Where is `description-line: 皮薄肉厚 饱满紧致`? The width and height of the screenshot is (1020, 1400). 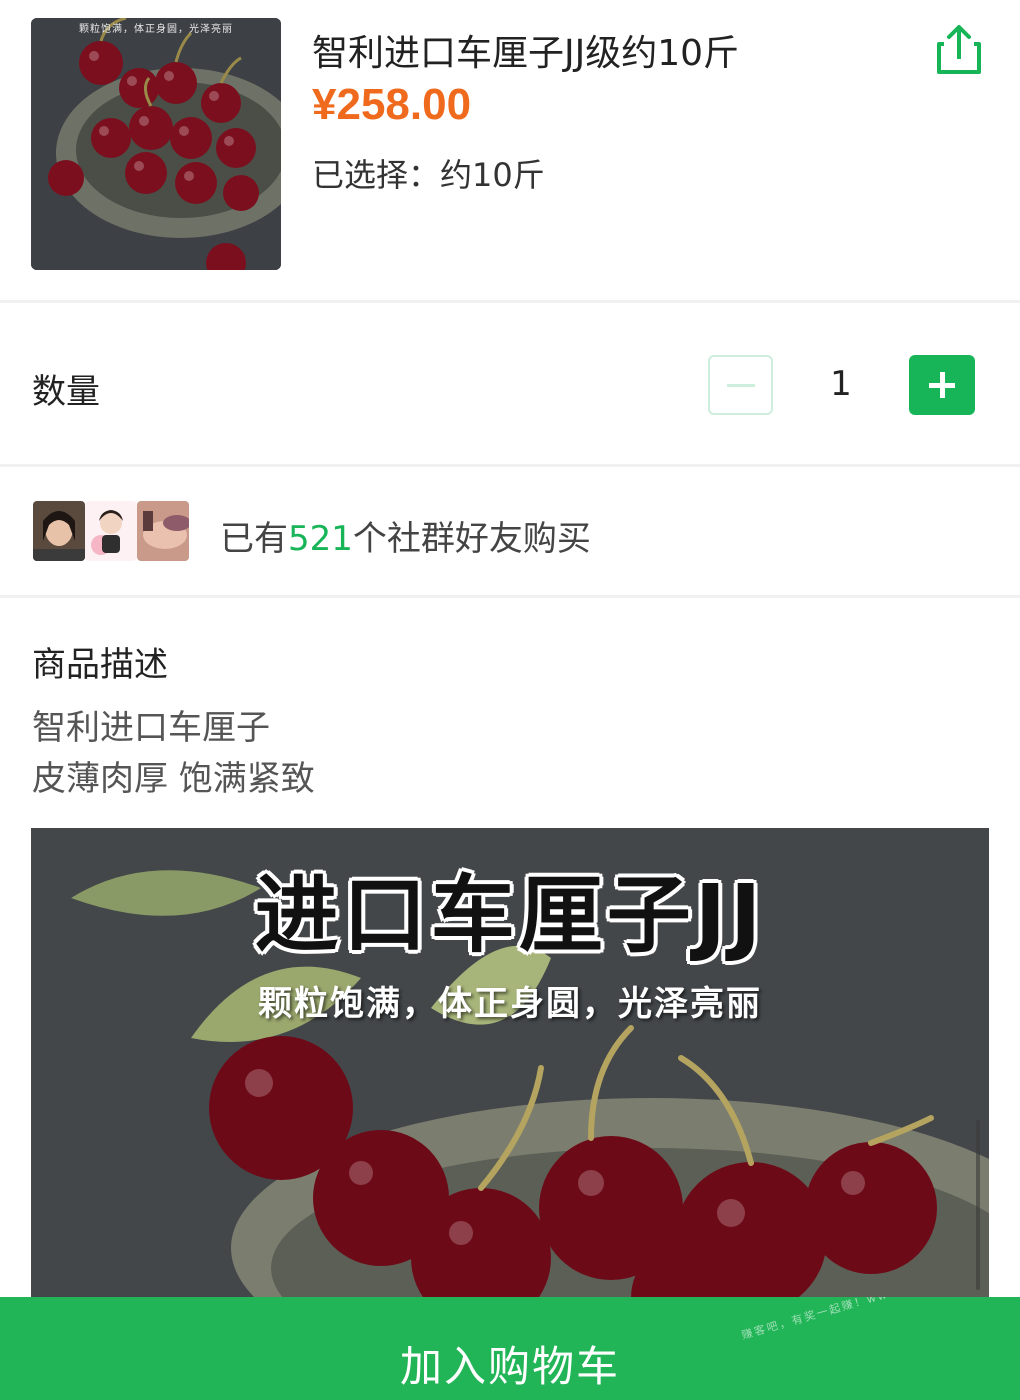
description-line: 皮薄肉厚 饱满紧致 is located at coordinates (173, 779).